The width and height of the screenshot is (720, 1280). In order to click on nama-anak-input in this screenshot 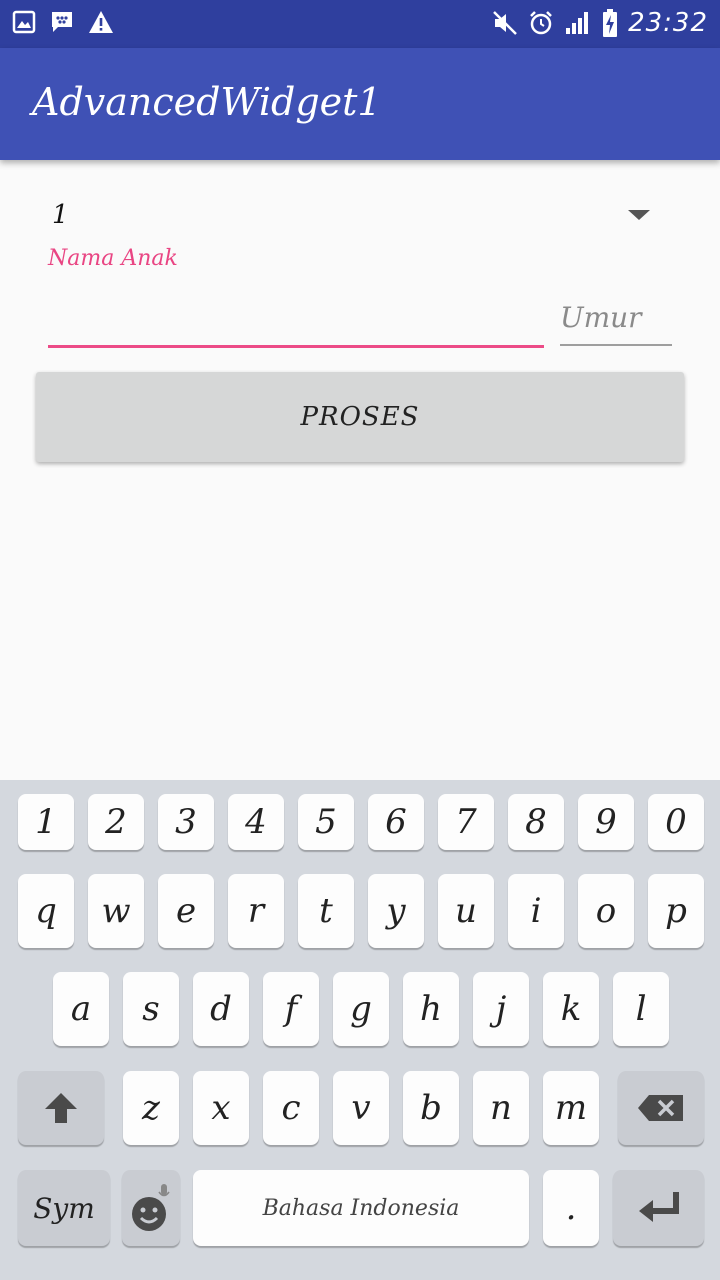, I will do `click(296, 318)`.